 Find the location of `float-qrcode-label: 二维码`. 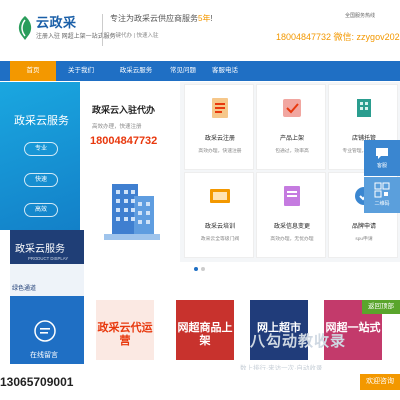

float-qrcode-label: 二维码 is located at coordinates (382, 204).